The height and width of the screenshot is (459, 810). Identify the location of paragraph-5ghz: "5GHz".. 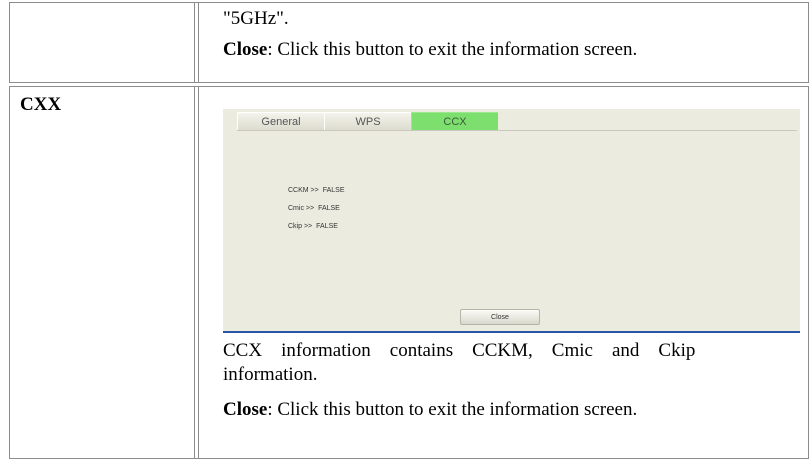
(256, 18).